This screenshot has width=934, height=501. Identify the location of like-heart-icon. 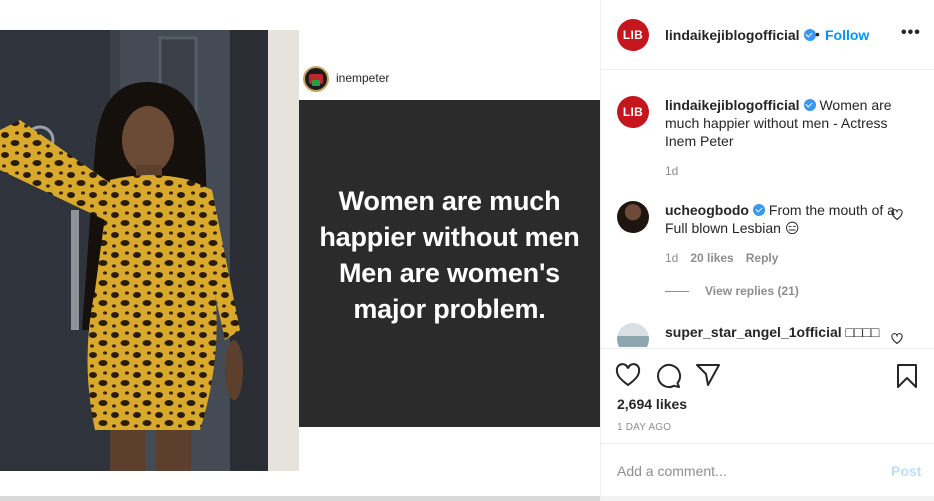
(628, 377).